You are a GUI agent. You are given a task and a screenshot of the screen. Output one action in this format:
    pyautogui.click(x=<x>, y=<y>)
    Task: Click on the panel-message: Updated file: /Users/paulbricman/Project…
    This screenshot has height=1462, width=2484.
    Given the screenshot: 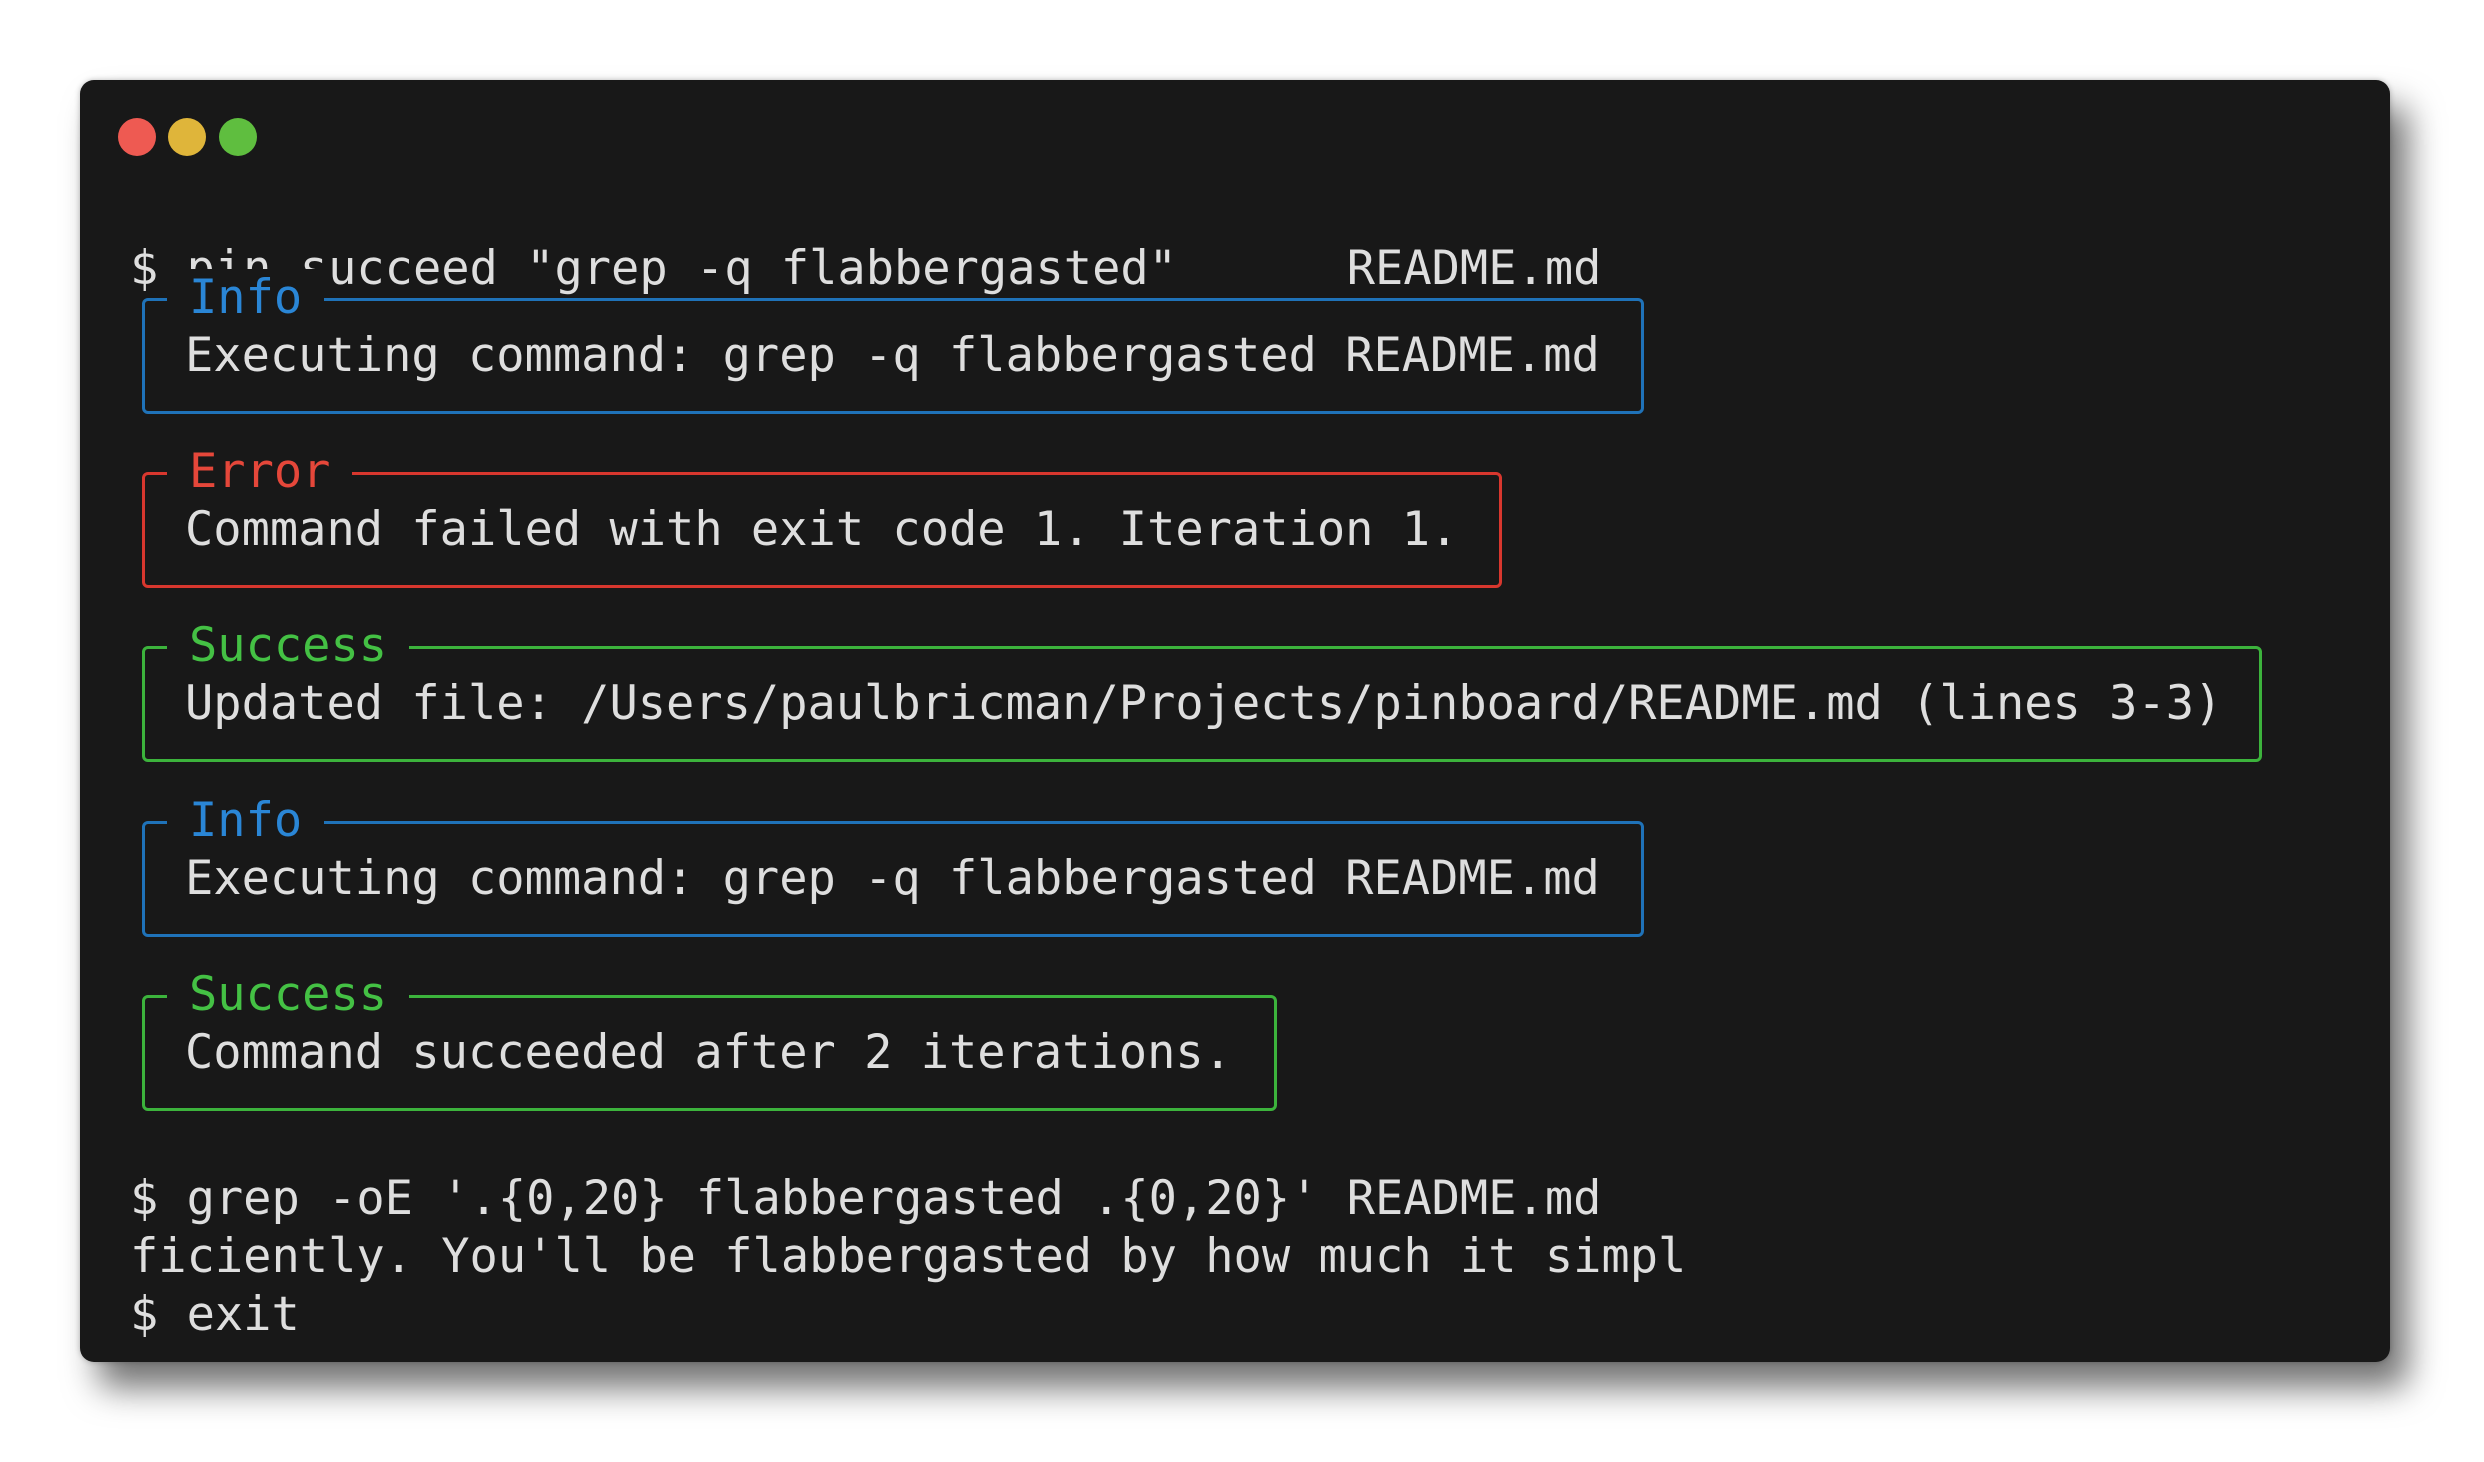 What is the action you would take?
    pyautogui.click(x=1204, y=703)
    